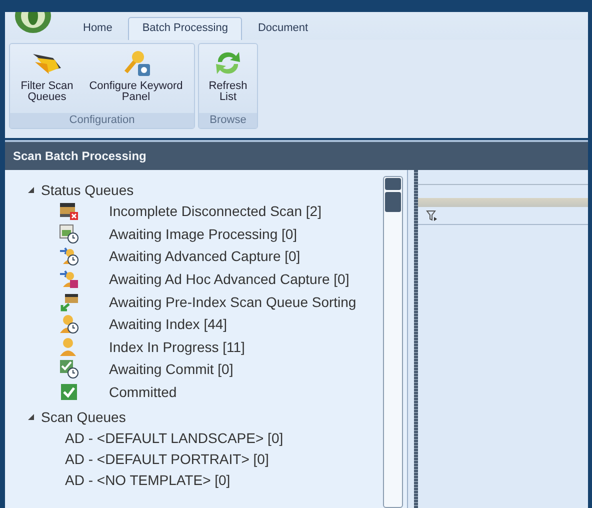  I want to click on tree-item: Awaiting Advanced Capture [0], so click(204, 256).